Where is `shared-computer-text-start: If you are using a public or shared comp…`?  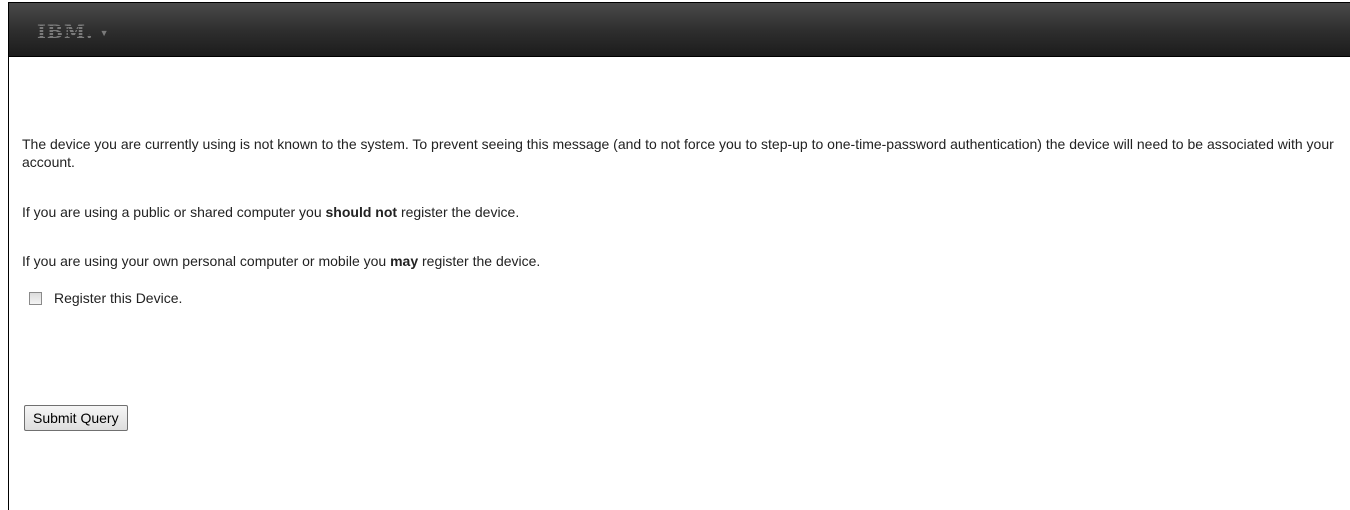 shared-computer-text-start: If you are using a public or shared comp… is located at coordinates (174, 212).